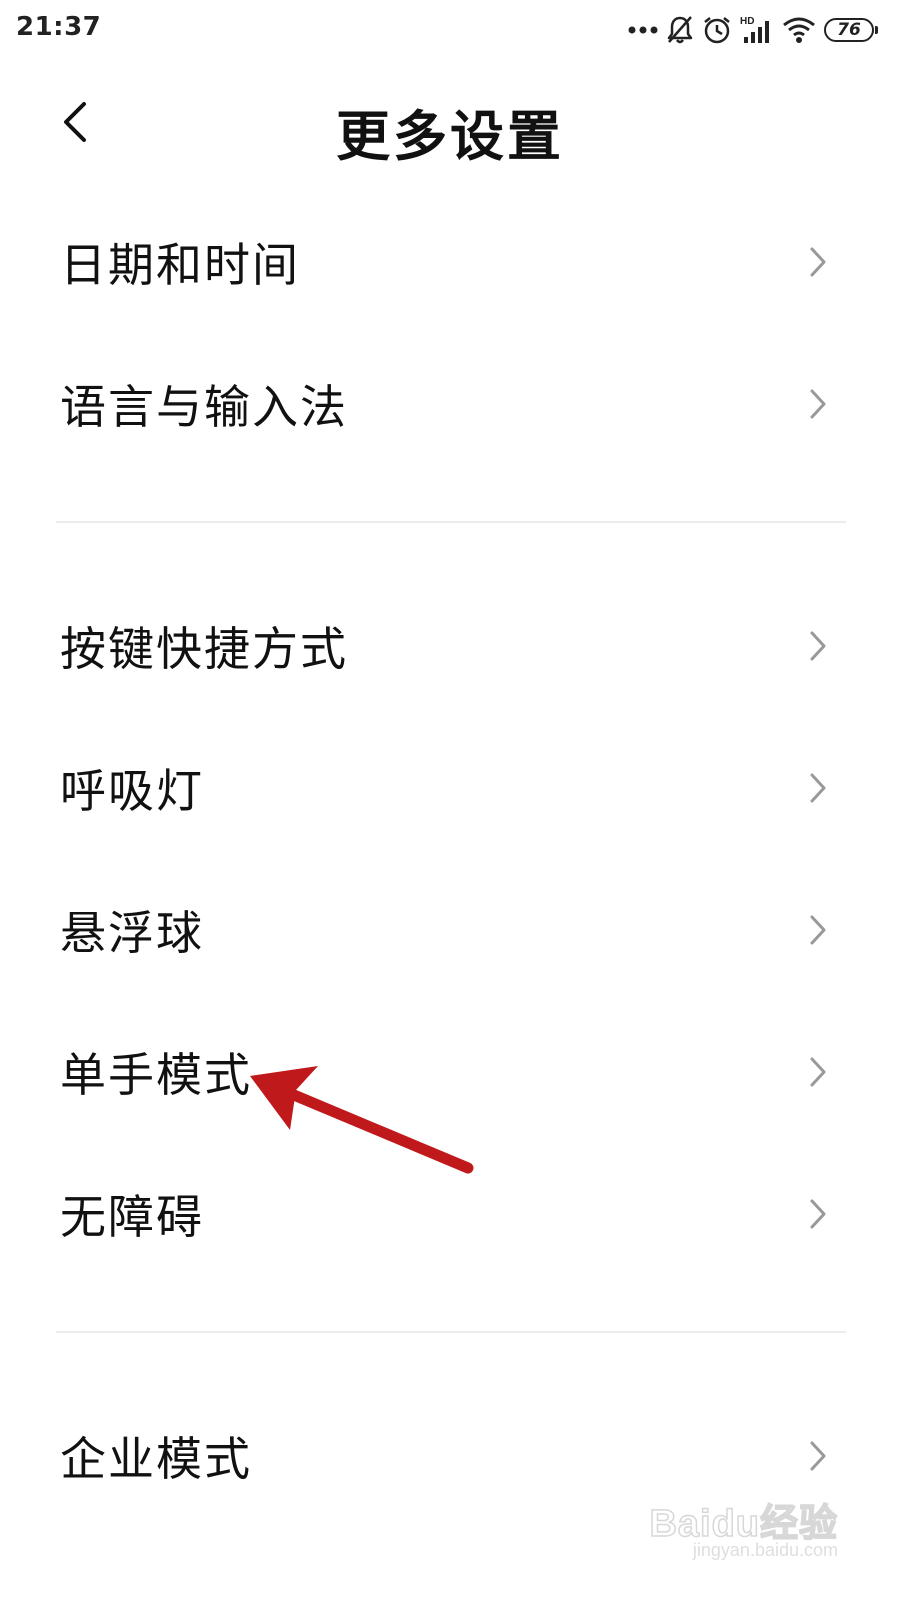  What do you see at coordinates (59, 27) in the screenshot?
I see `status-time: 21:37` at bounding box center [59, 27].